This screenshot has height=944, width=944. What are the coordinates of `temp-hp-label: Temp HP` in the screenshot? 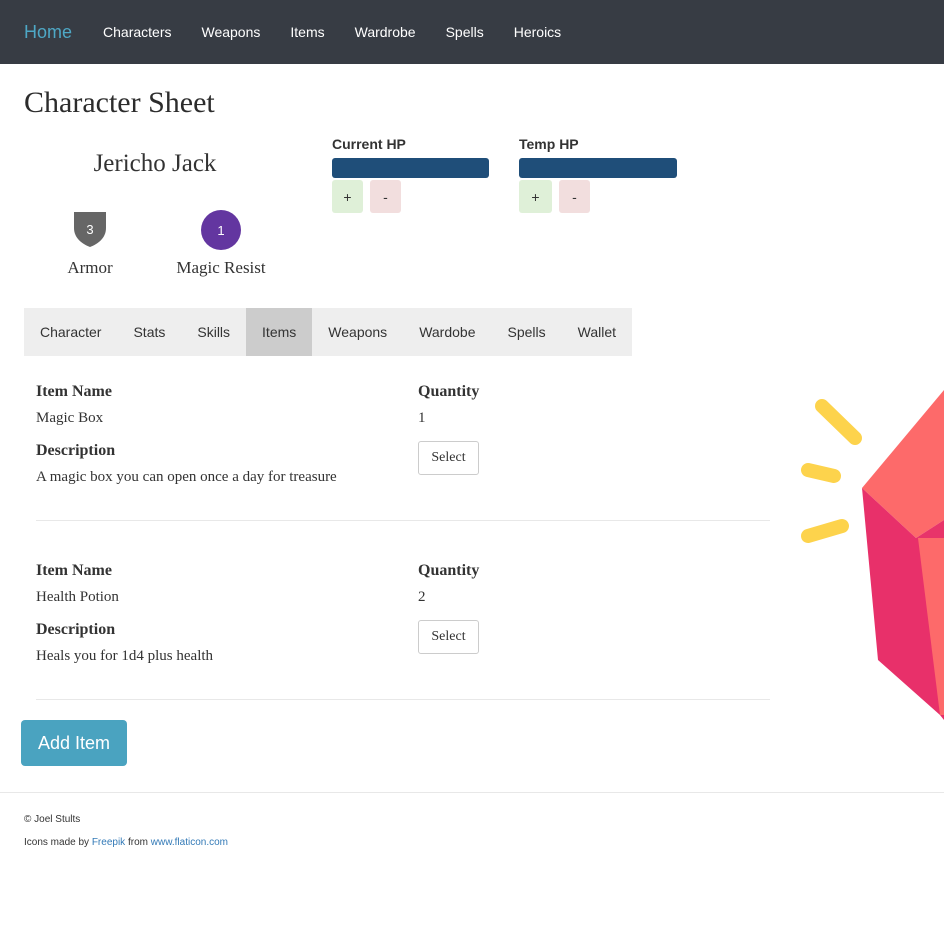 It's located at (549, 144).